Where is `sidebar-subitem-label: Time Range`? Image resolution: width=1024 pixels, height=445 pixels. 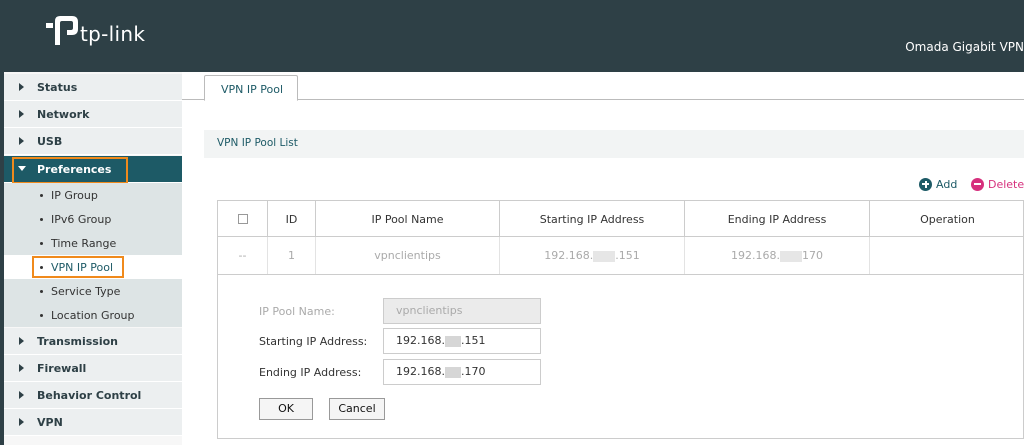 sidebar-subitem-label: Time Range is located at coordinates (84, 243).